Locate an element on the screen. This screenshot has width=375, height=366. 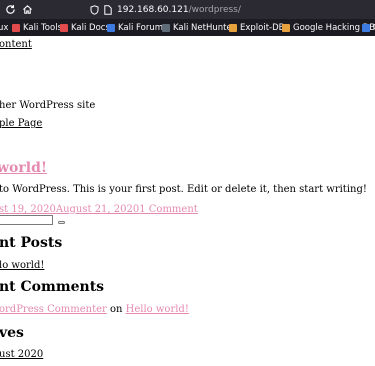
post-meta: st 19, 2020August 21, 20201 Comment is located at coordinates (99, 209).